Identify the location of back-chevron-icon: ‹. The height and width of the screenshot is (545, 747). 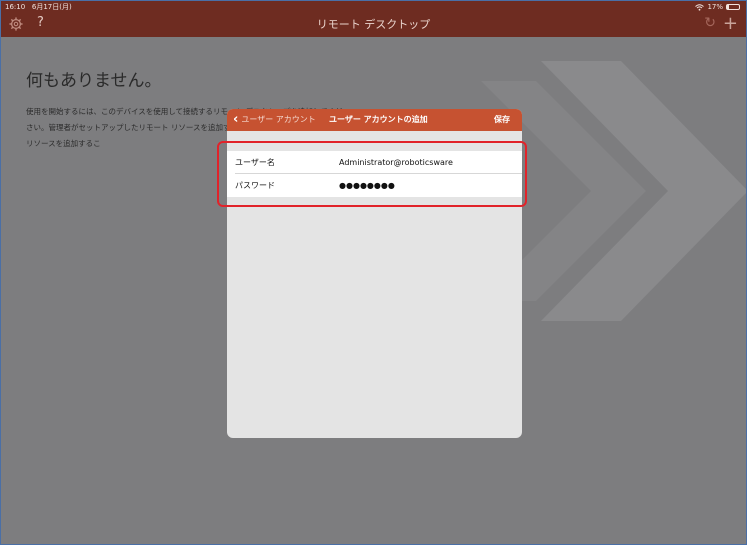
(236, 119).